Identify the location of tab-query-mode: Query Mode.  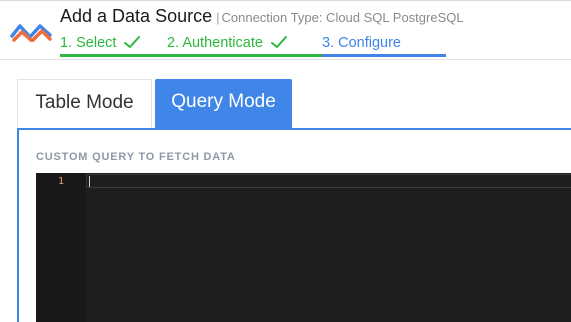
(223, 103).